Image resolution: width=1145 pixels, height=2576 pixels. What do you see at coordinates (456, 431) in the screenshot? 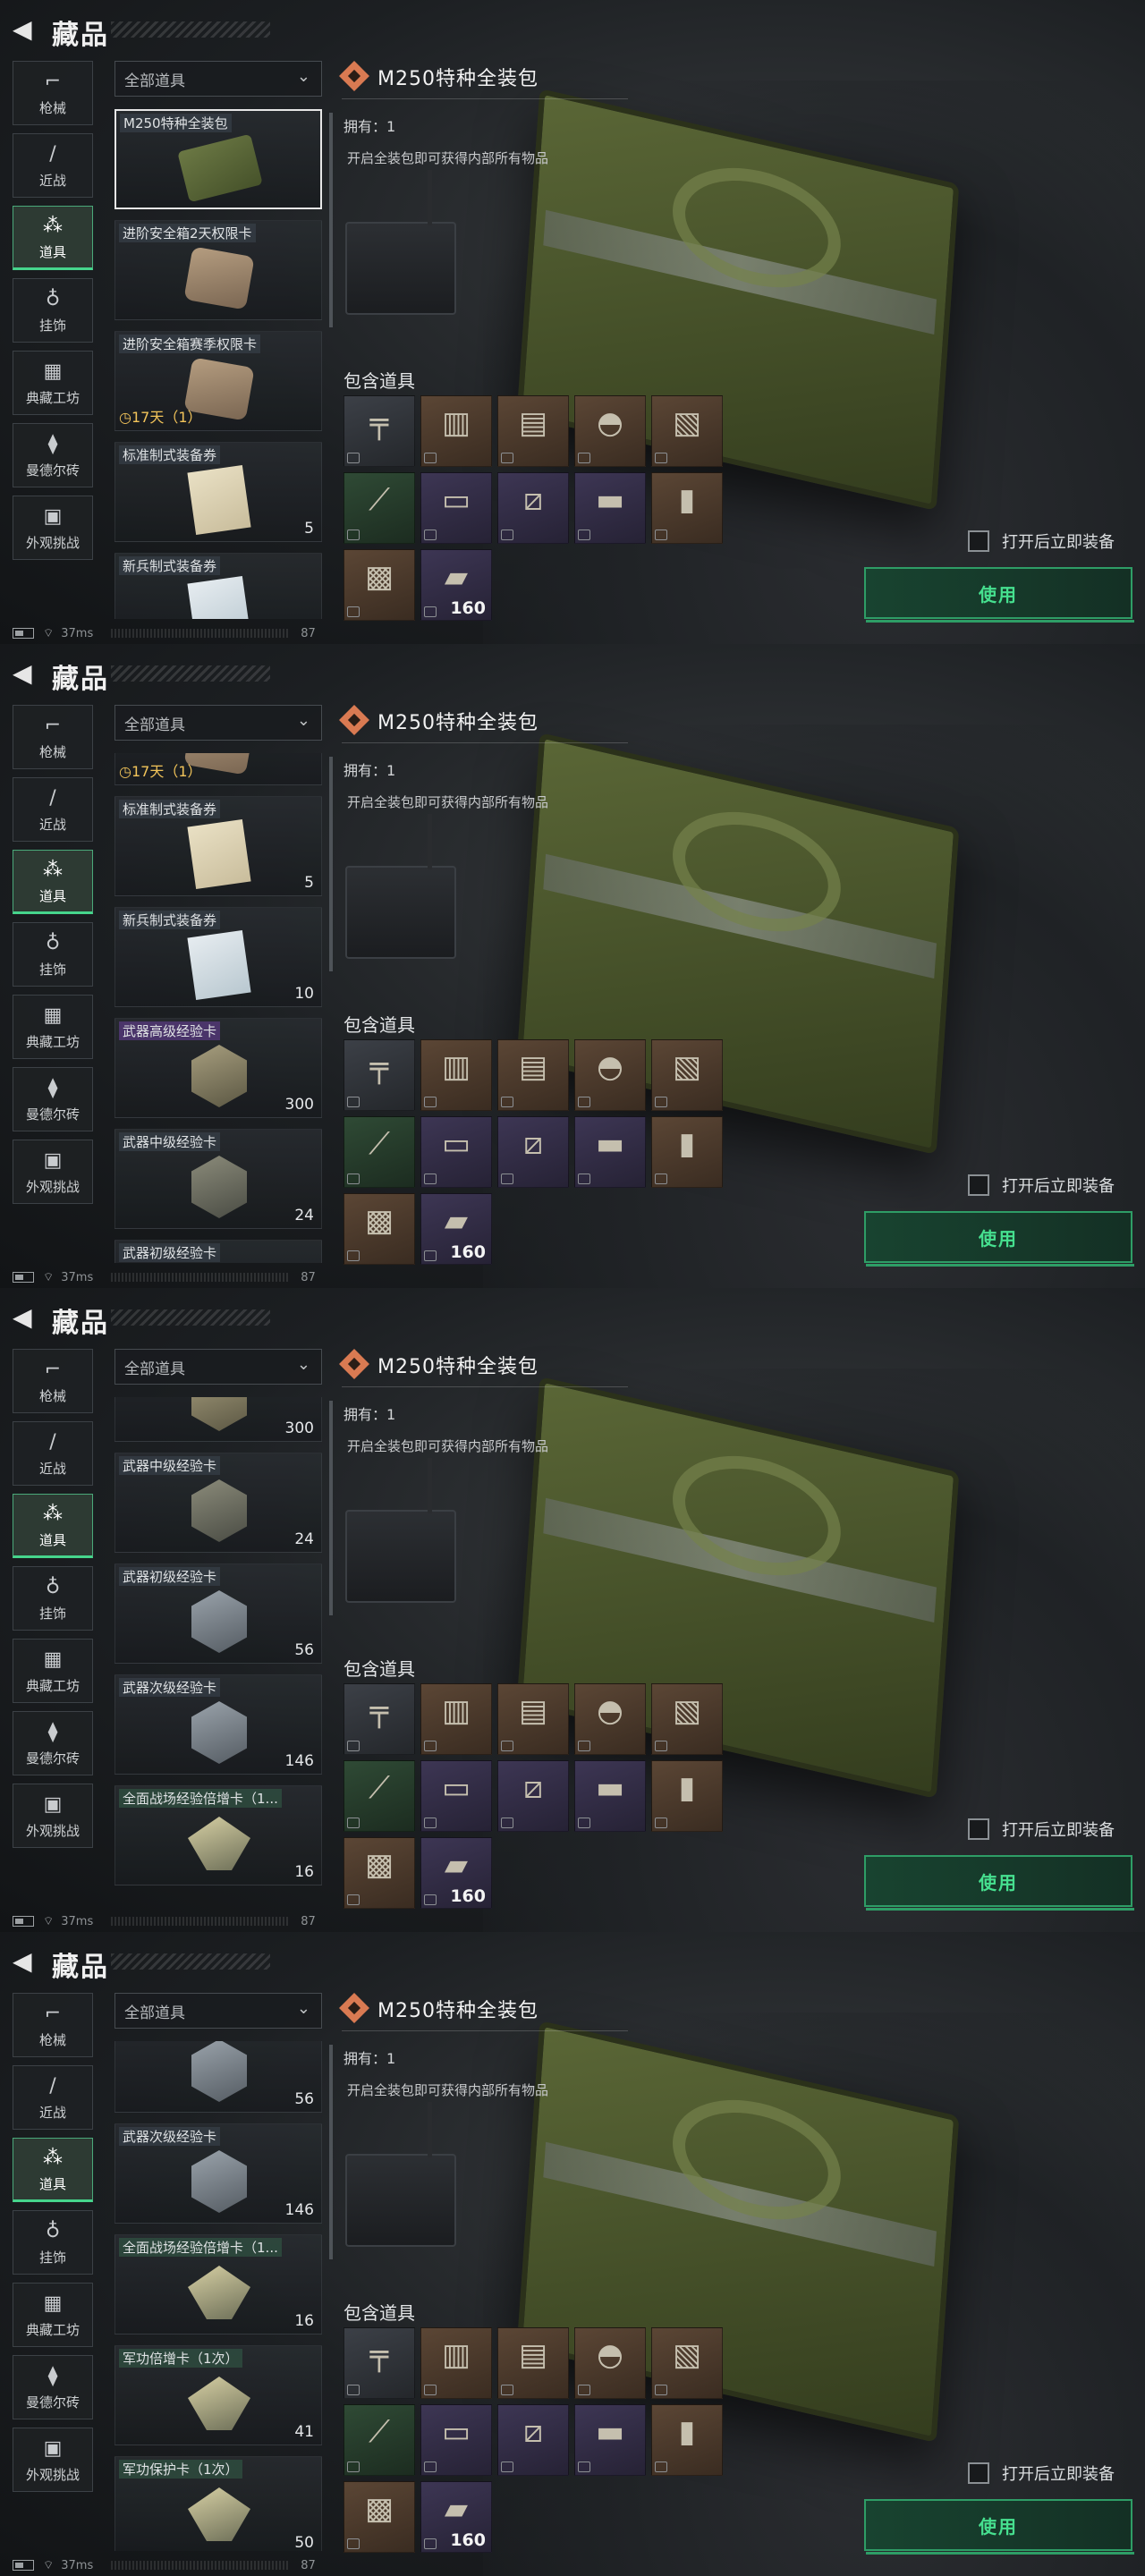
I see `content-item: ▥` at bounding box center [456, 431].